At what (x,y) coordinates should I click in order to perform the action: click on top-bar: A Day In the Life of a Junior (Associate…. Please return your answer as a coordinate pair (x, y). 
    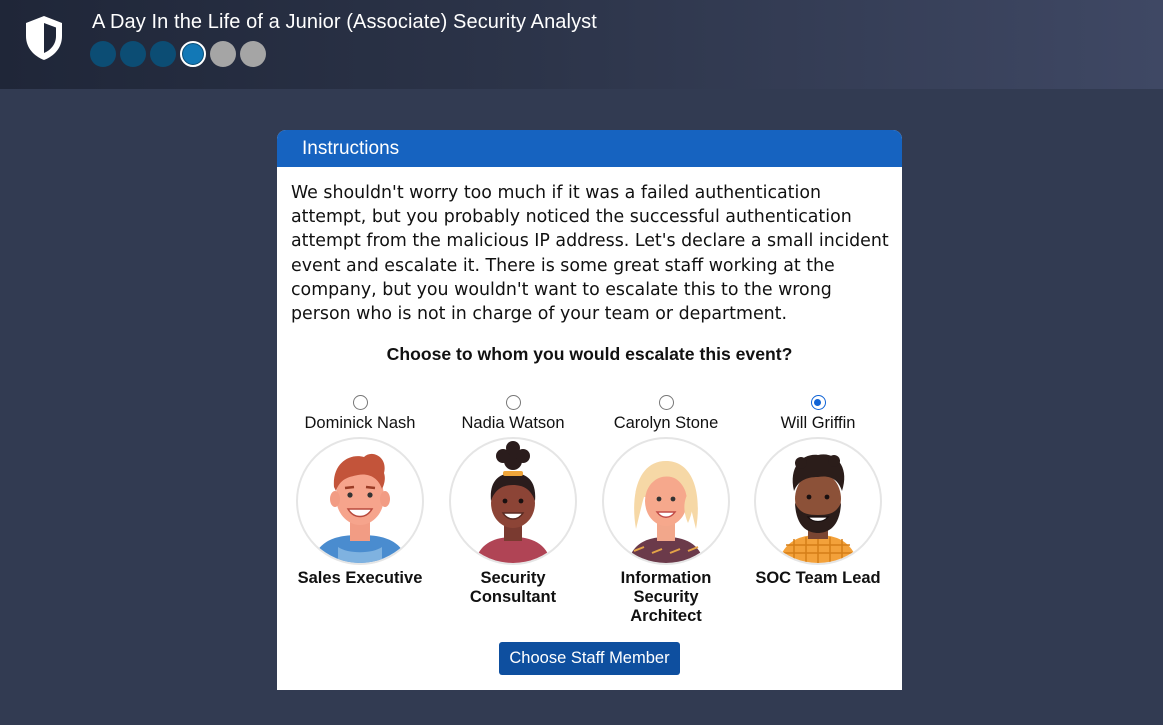
    Looking at the image, I should click on (581, 44).